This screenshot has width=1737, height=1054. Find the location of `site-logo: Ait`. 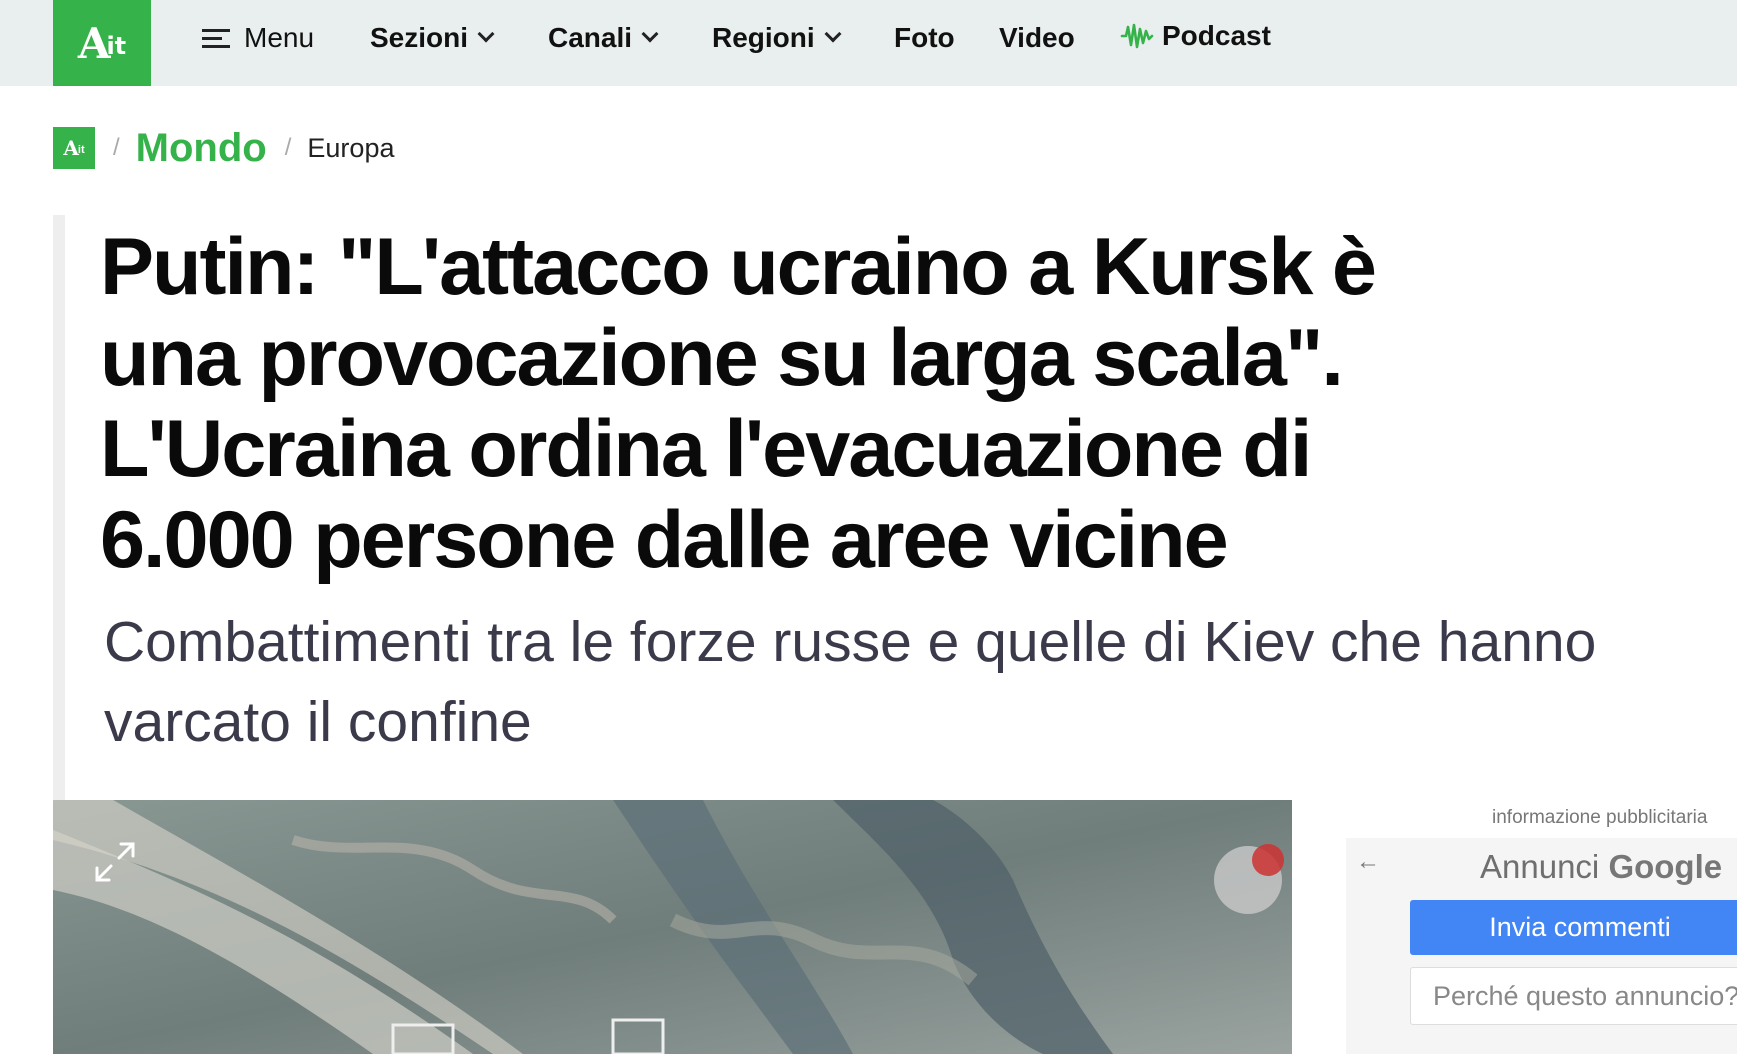

site-logo: Ait is located at coordinates (102, 43).